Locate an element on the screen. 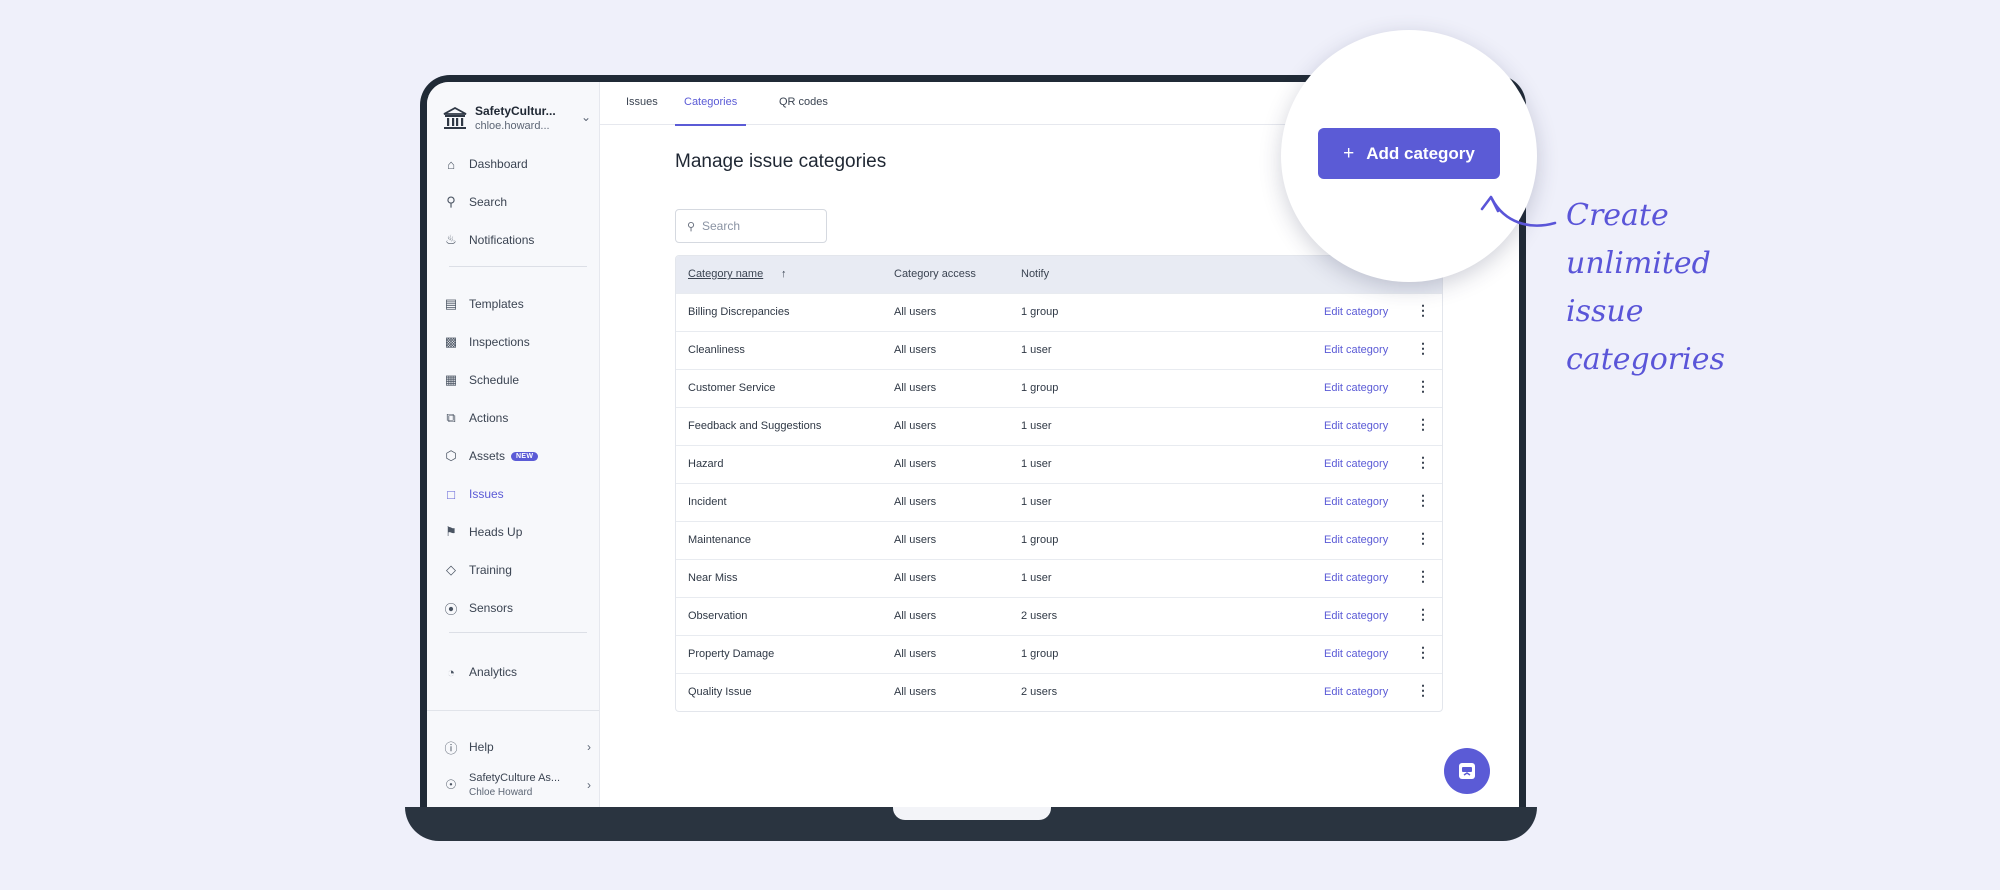  sidebar-item-label: Sensors is located at coordinates (491, 608).